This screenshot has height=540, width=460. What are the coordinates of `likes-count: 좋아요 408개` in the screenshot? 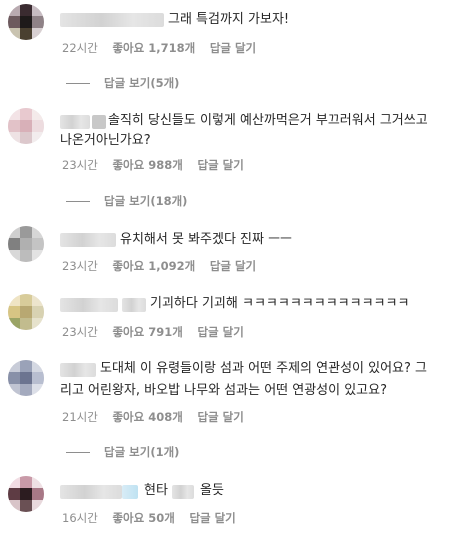 It's located at (147, 417).